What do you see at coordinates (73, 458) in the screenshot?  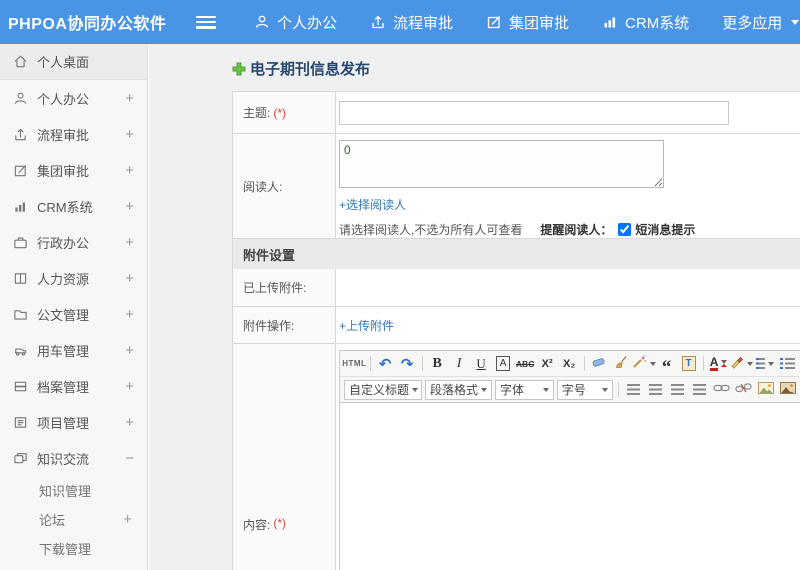 I see `sidebar-item-knowledge-exchange: 知识交流 −` at bounding box center [73, 458].